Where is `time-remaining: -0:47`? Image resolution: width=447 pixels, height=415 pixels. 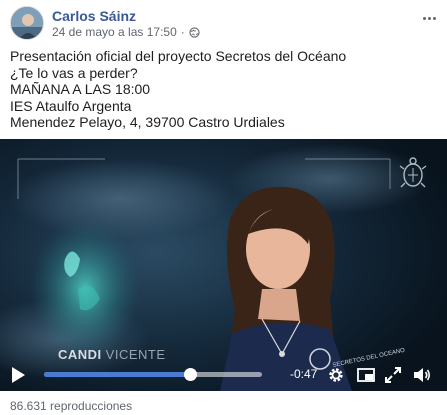
time-remaining: -0:47 is located at coordinates (304, 374).